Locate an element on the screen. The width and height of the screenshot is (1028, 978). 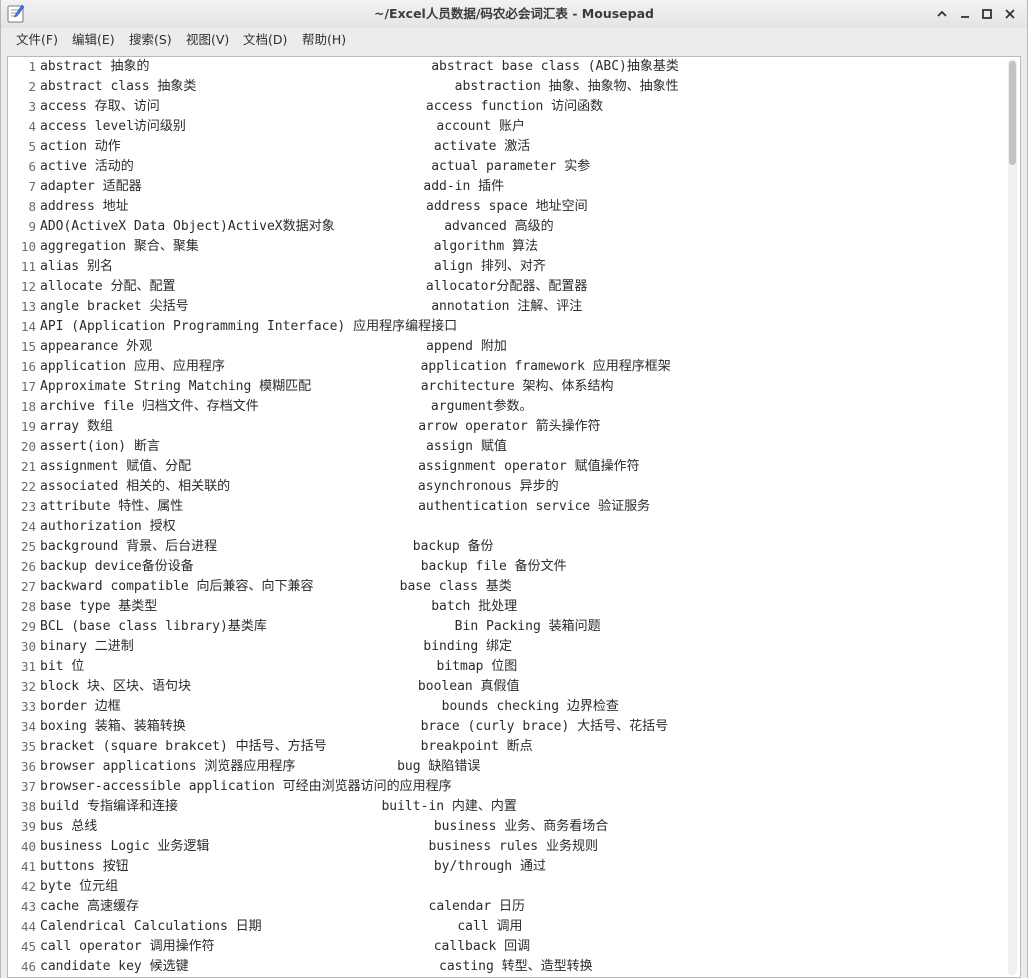
text-line: 5 action 动作 activate 激活 is located at coordinates (503, 147).